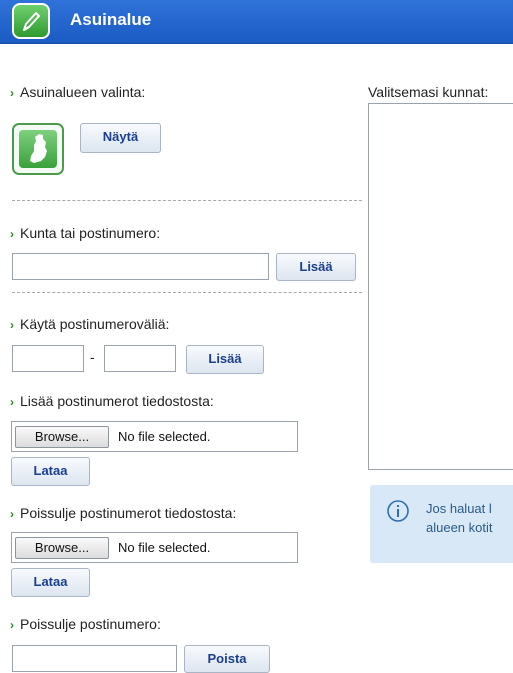  What do you see at coordinates (316, 267) in the screenshot?
I see `add-municipality-button: Lisää` at bounding box center [316, 267].